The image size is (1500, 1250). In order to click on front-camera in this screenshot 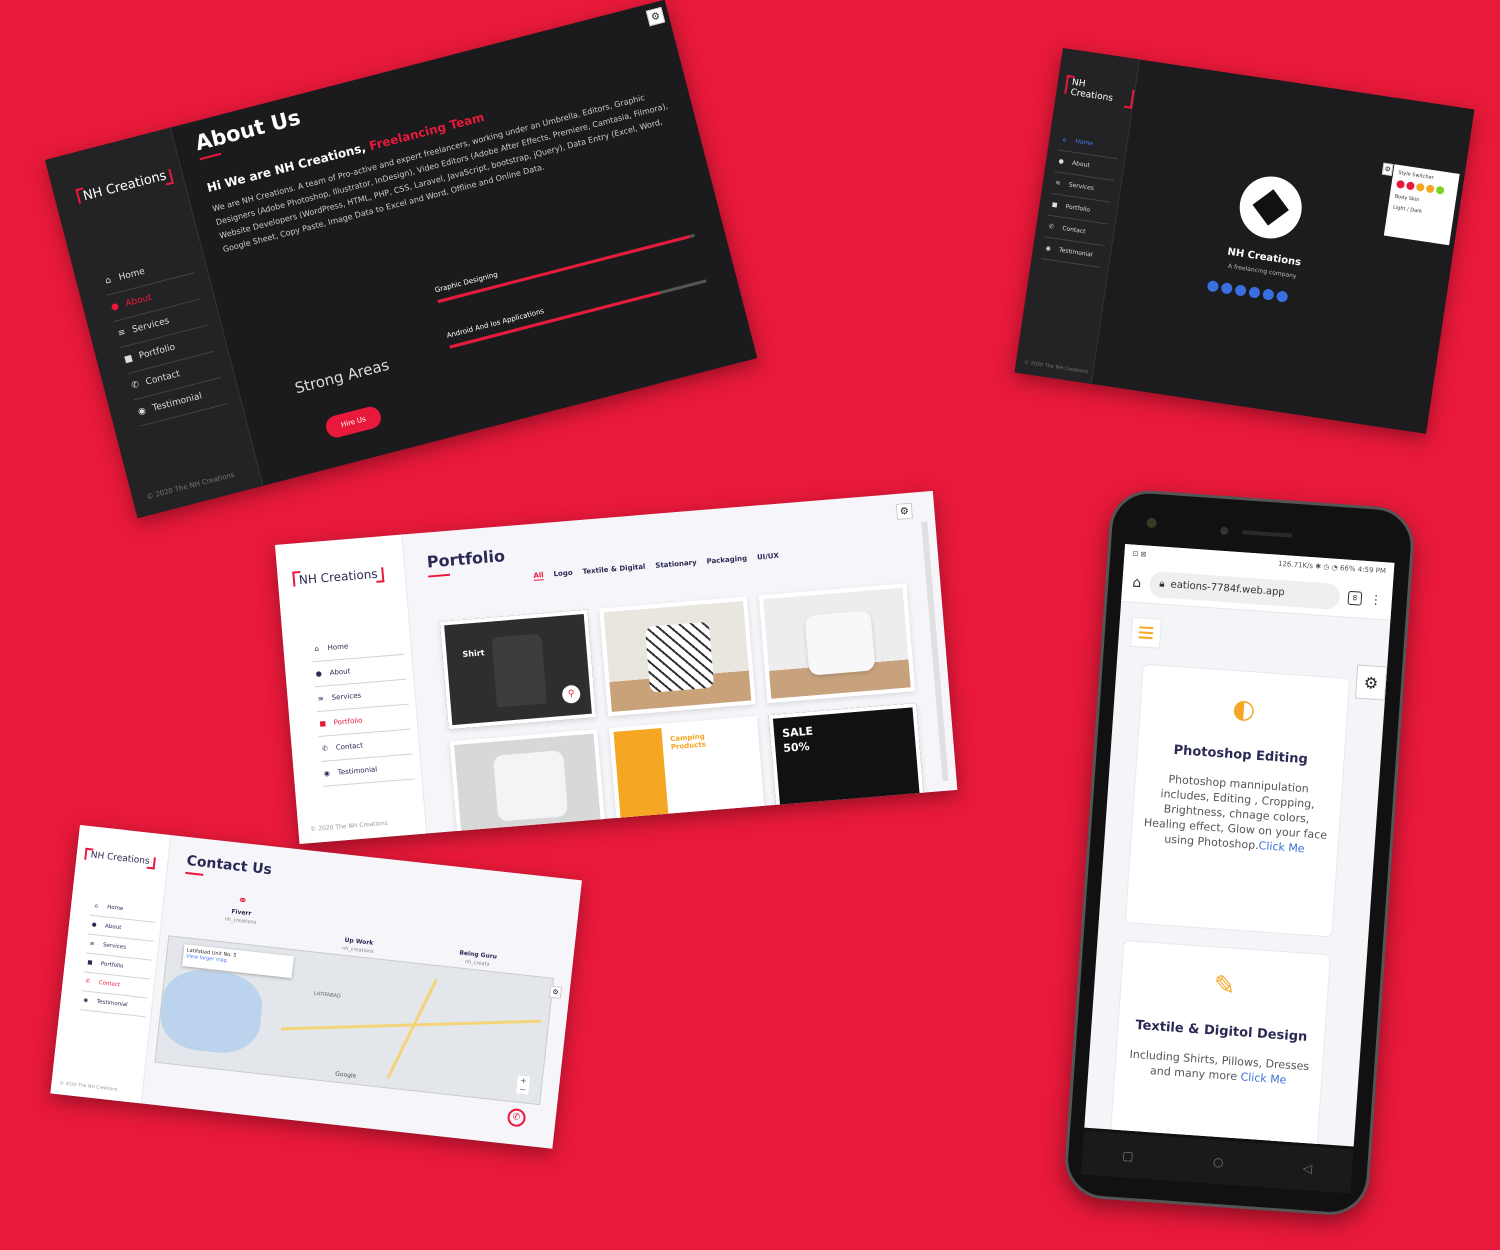, I will do `click(1152, 523)`.